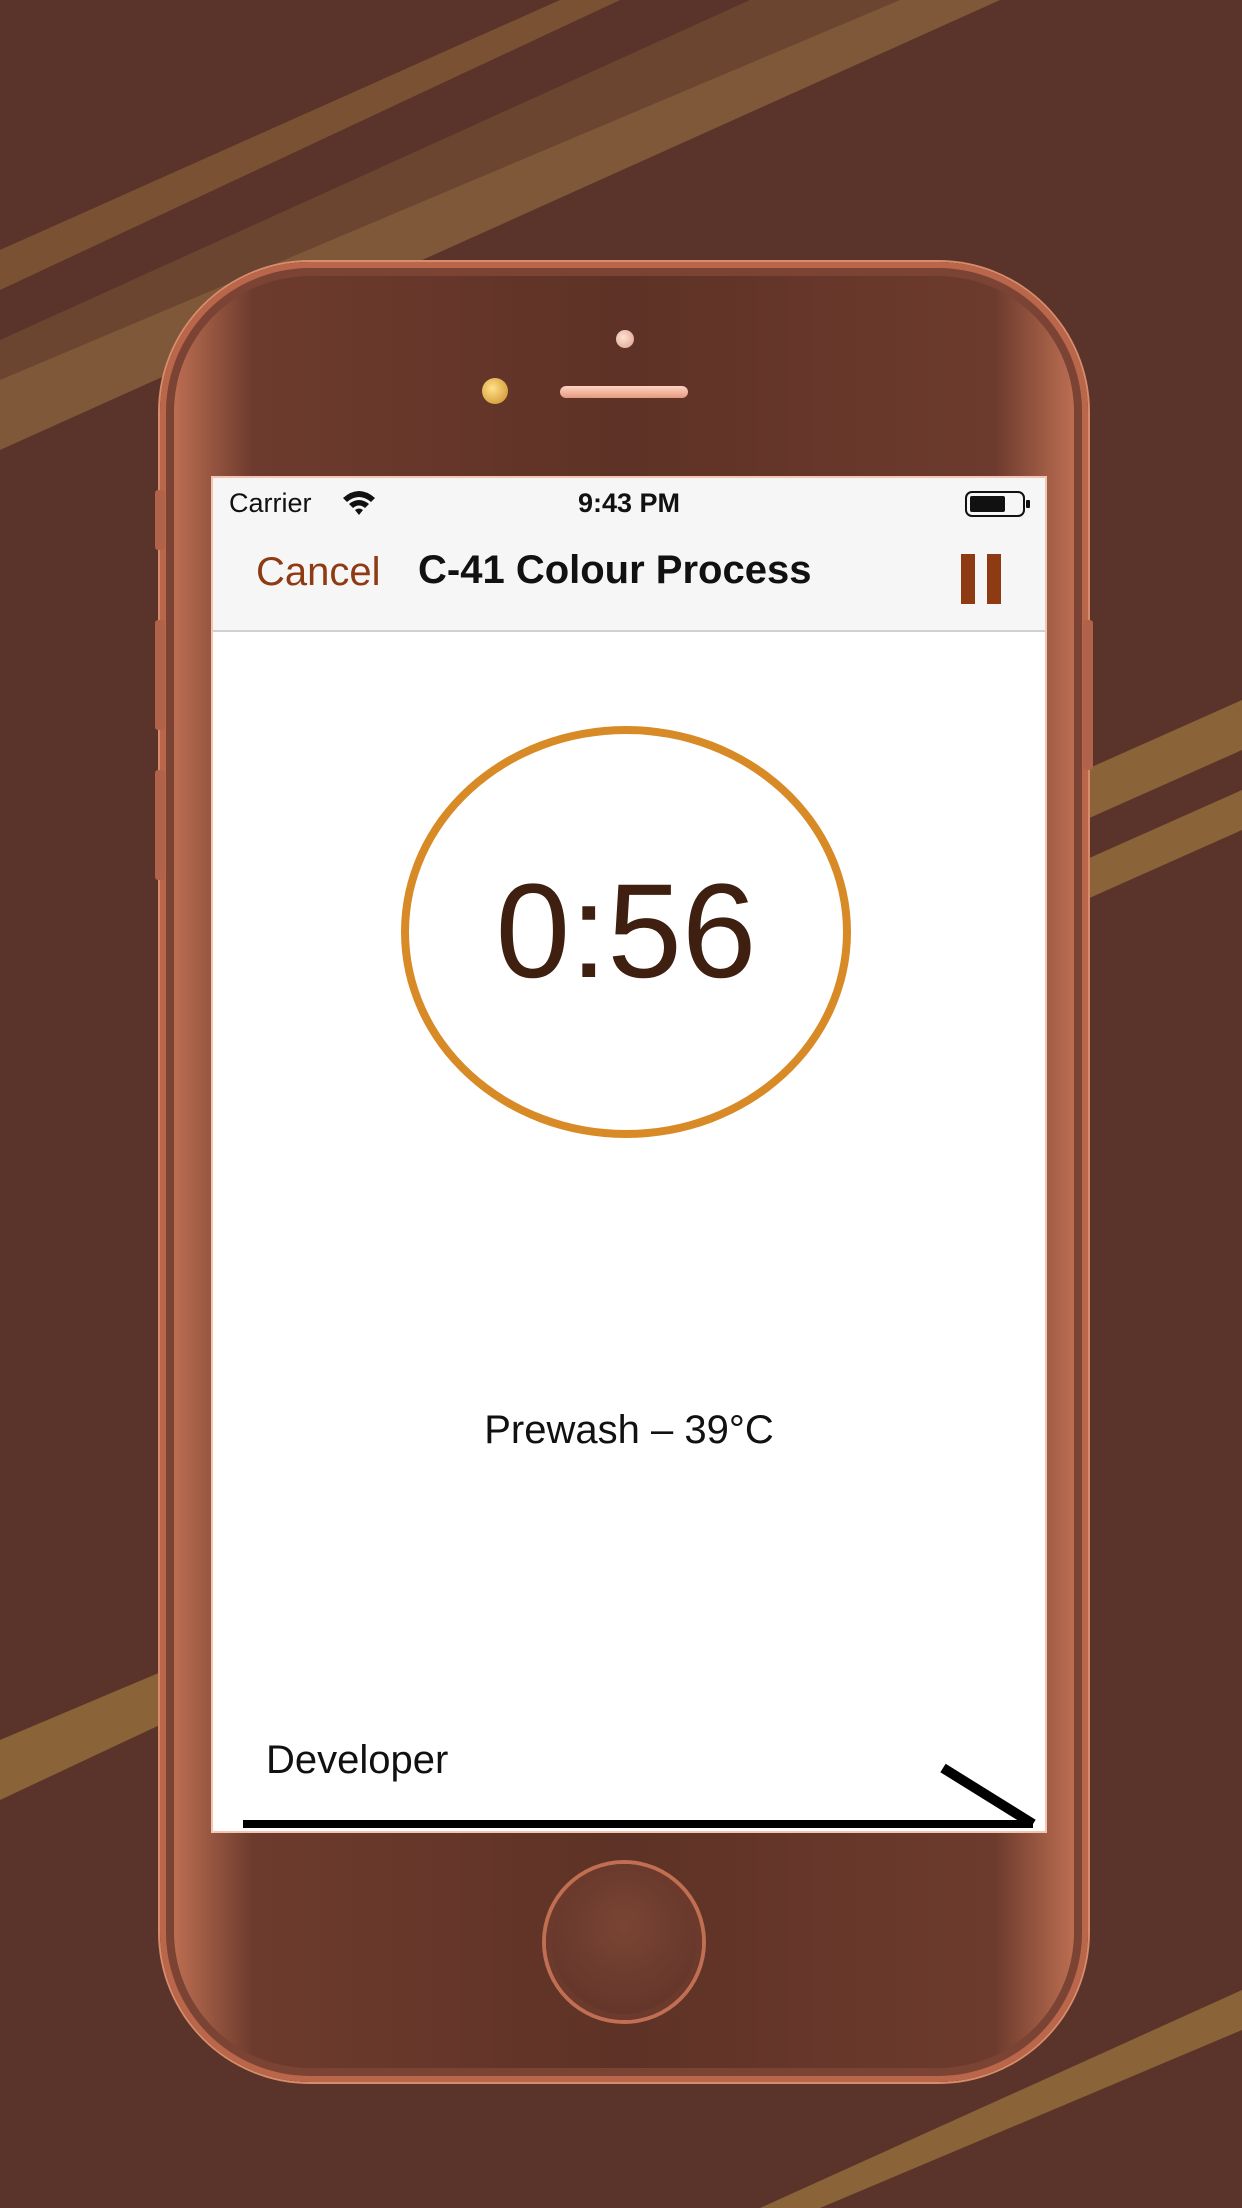 This screenshot has width=1242, height=2208. Describe the element at coordinates (160, 675) in the screenshot. I see `volume-up-button` at that location.